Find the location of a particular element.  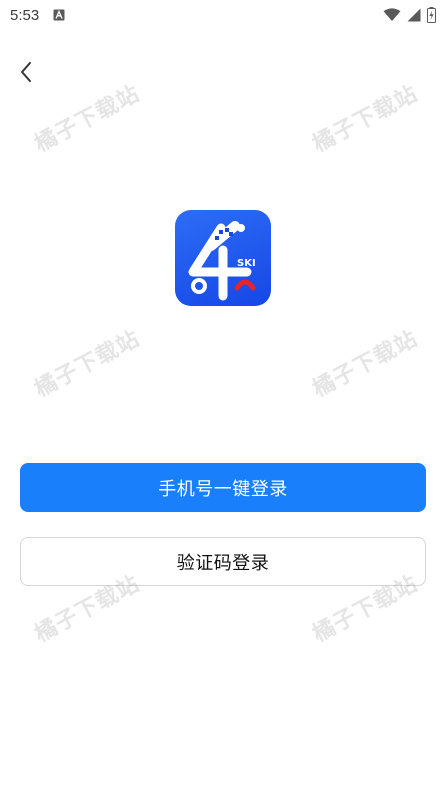

battery-charging-icon is located at coordinates (431, 15).